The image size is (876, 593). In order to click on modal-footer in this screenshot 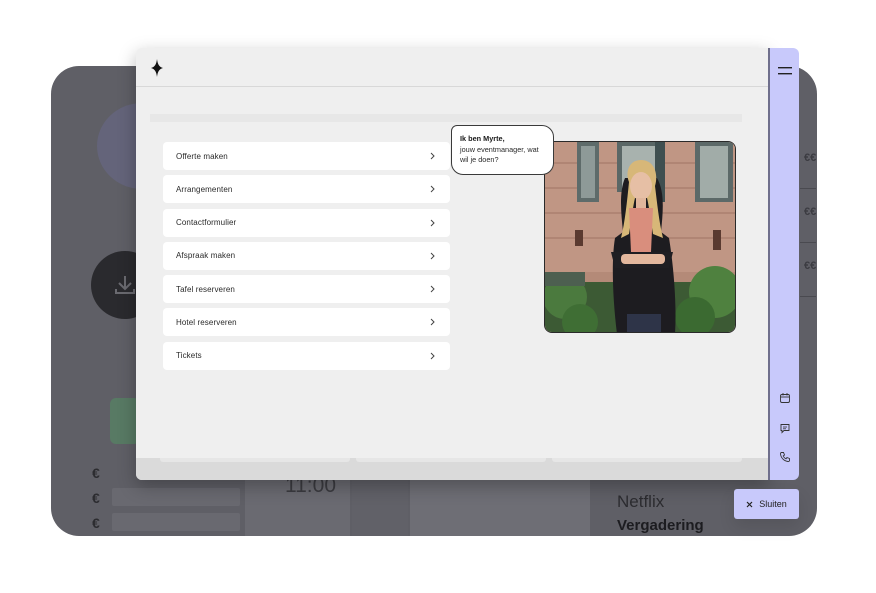, I will do `click(452, 469)`.